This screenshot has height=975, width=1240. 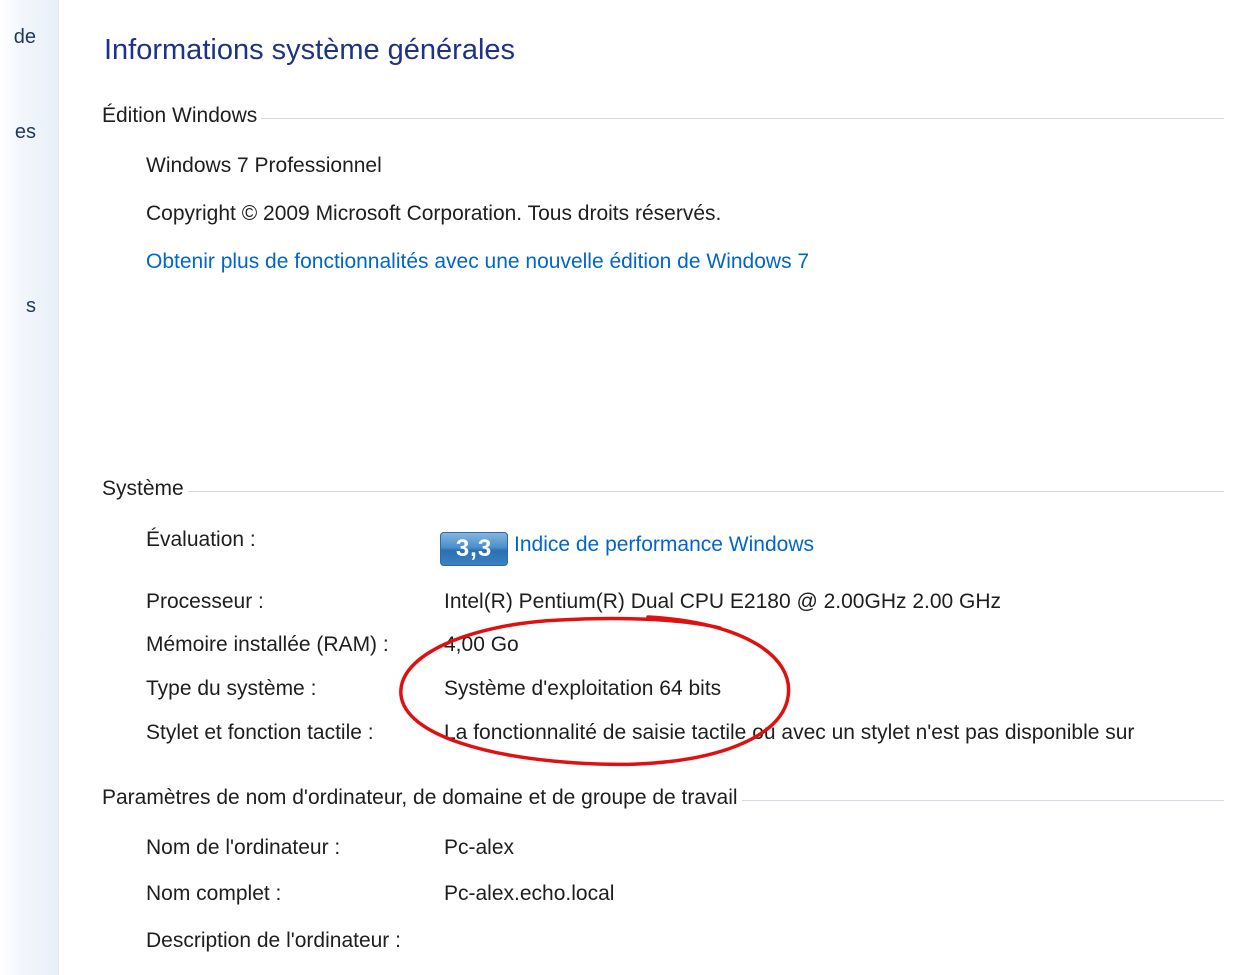 What do you see at coordinates (479, 847) in the screenshot?
I see `computer-name-value: Pc-alex` at bounding box center [479, 847].